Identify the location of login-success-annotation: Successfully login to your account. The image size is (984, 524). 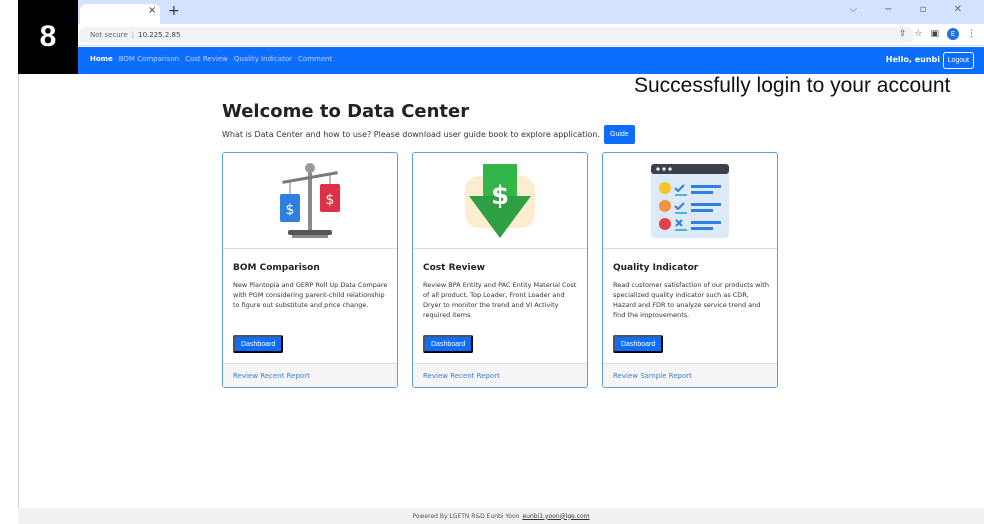
(792, 85).